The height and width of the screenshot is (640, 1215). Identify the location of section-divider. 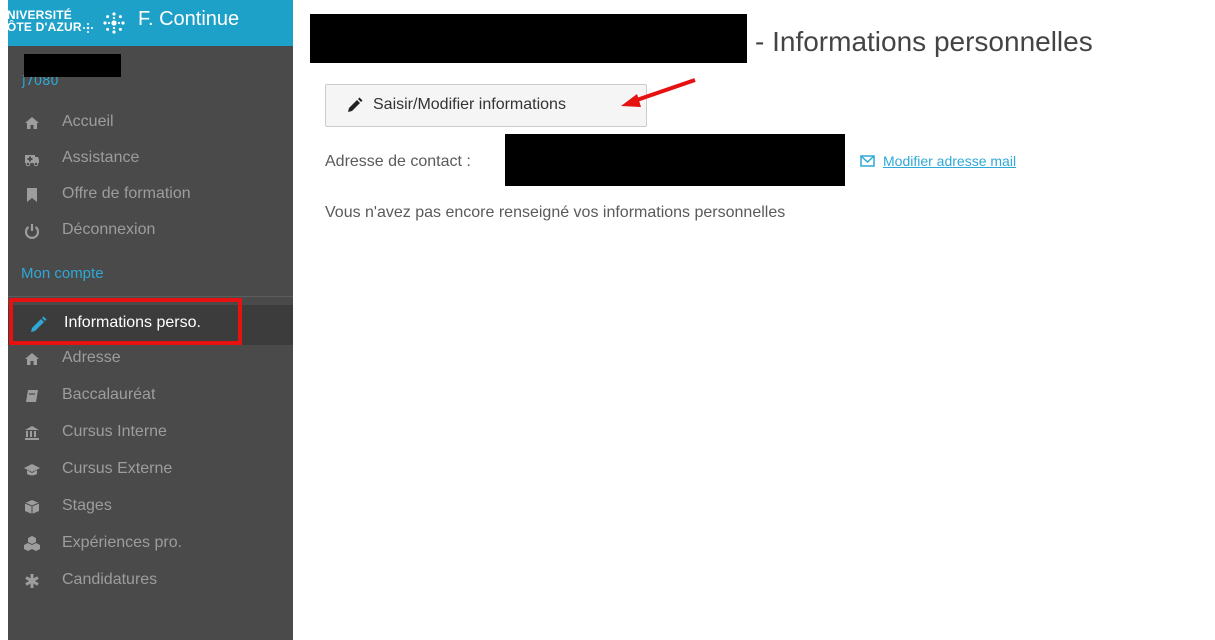
(150, 296).